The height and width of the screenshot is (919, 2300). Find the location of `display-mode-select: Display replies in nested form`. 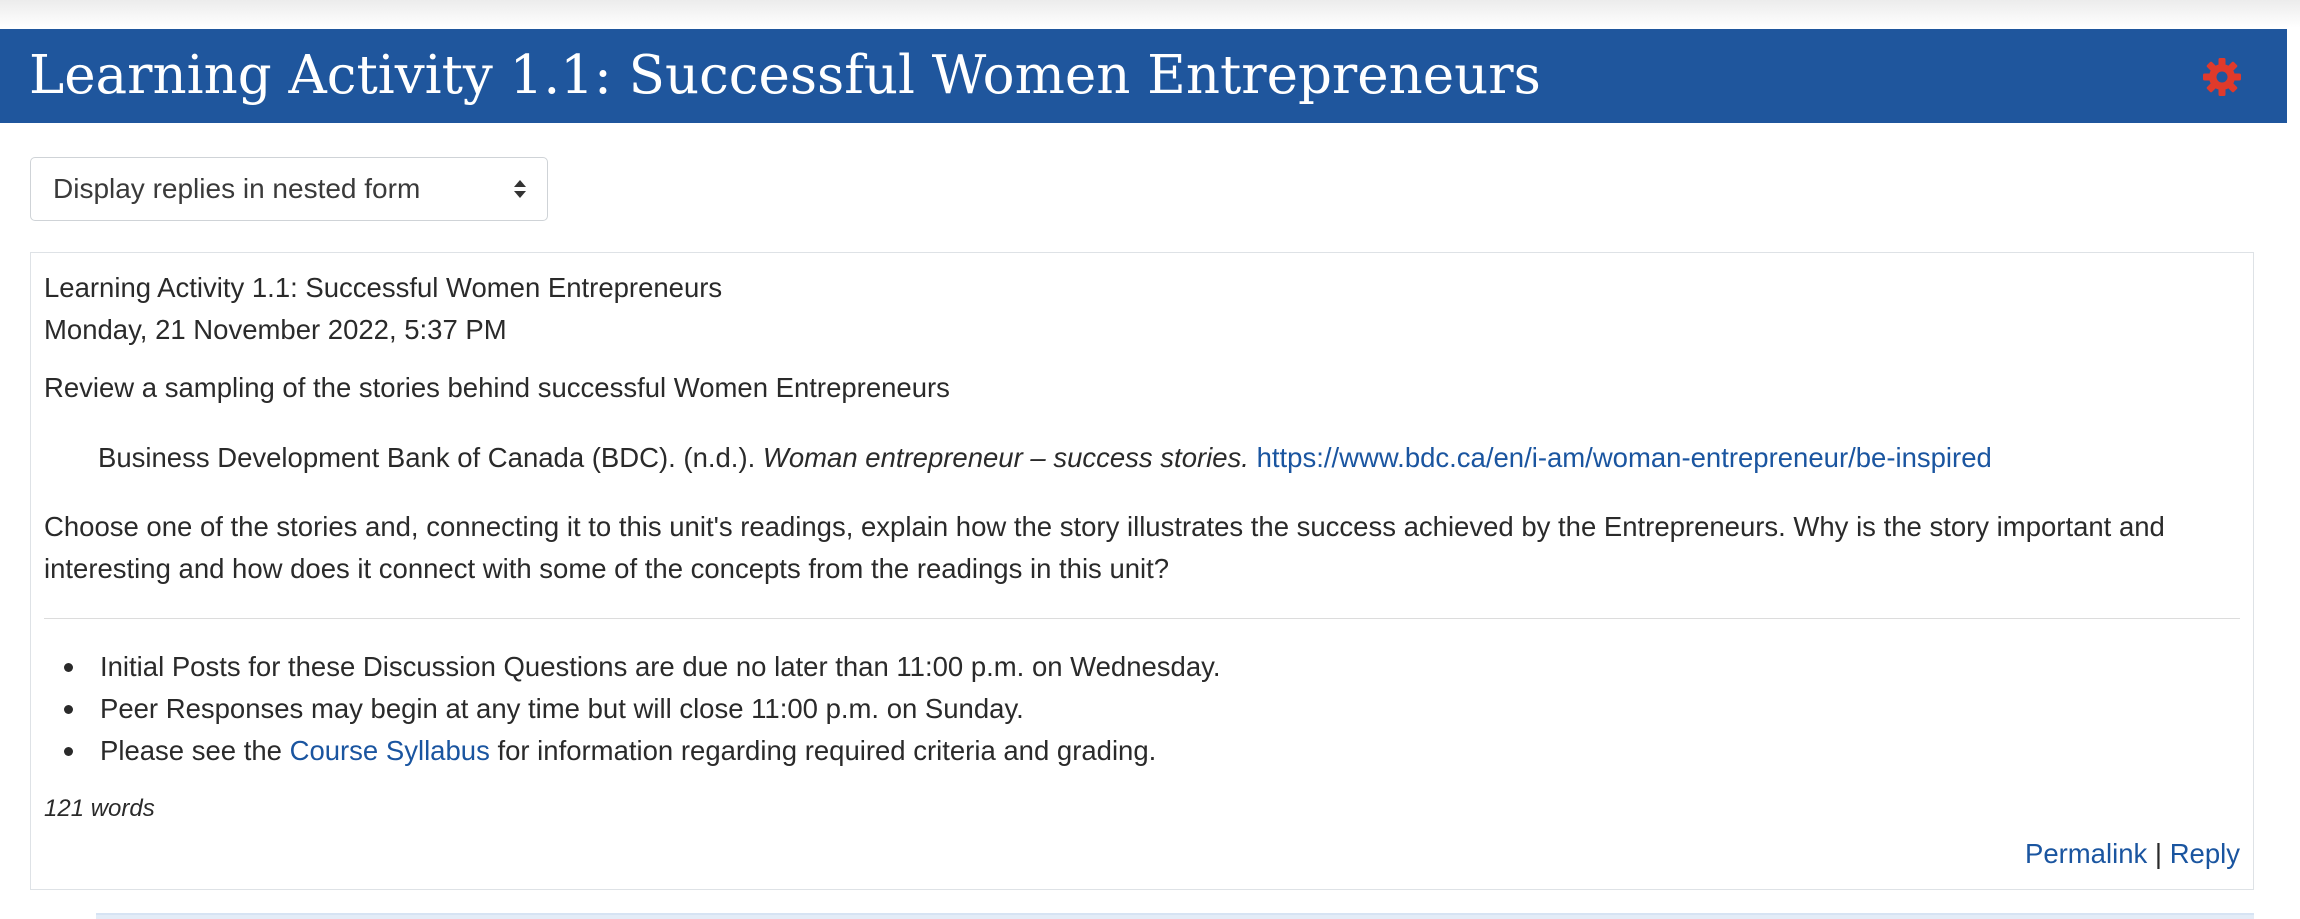

display-mode-select: Display replies in nested form is located at coordinates (289, 189).